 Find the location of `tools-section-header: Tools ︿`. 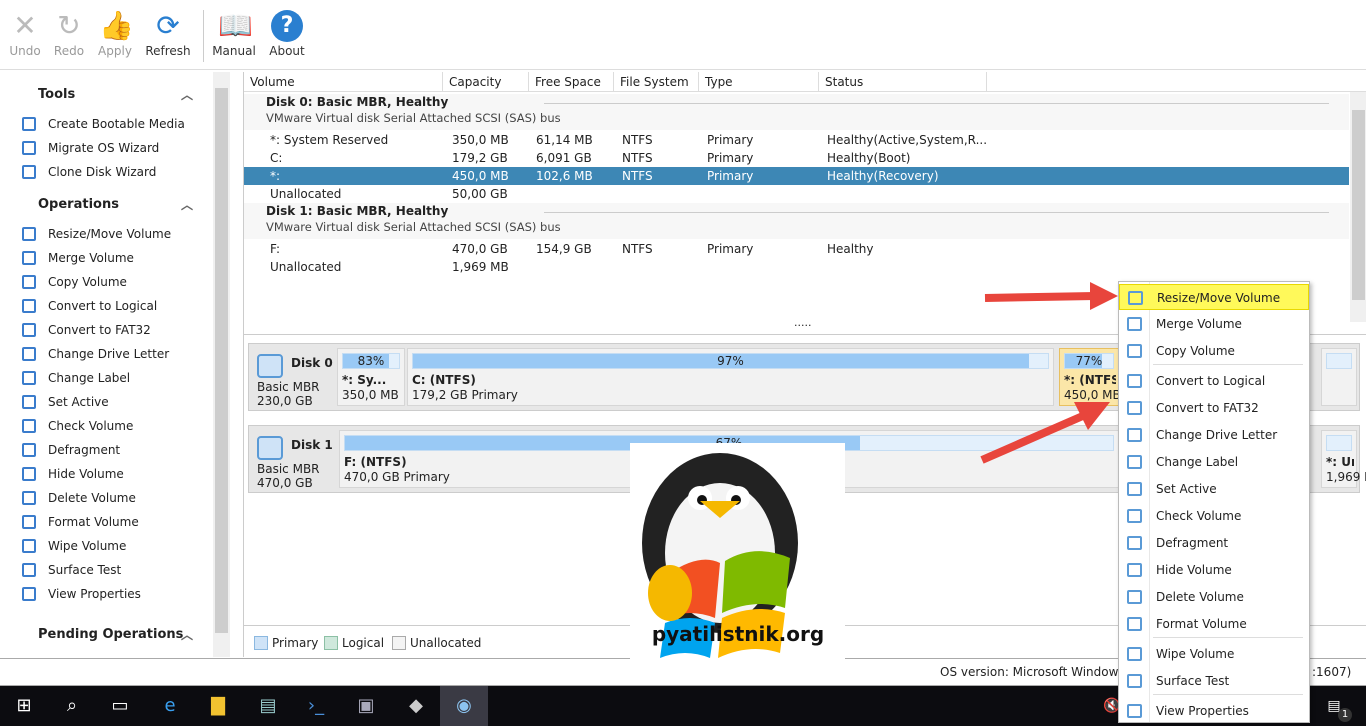

tools-section-header: Tools ︿ is located at coordinates (106, 95).